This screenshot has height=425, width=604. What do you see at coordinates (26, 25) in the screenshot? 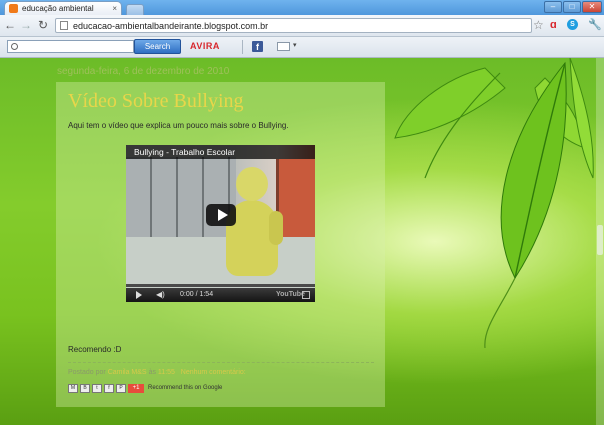
I see `forward-arrow-icon: →` at bounding box center [26, 25].